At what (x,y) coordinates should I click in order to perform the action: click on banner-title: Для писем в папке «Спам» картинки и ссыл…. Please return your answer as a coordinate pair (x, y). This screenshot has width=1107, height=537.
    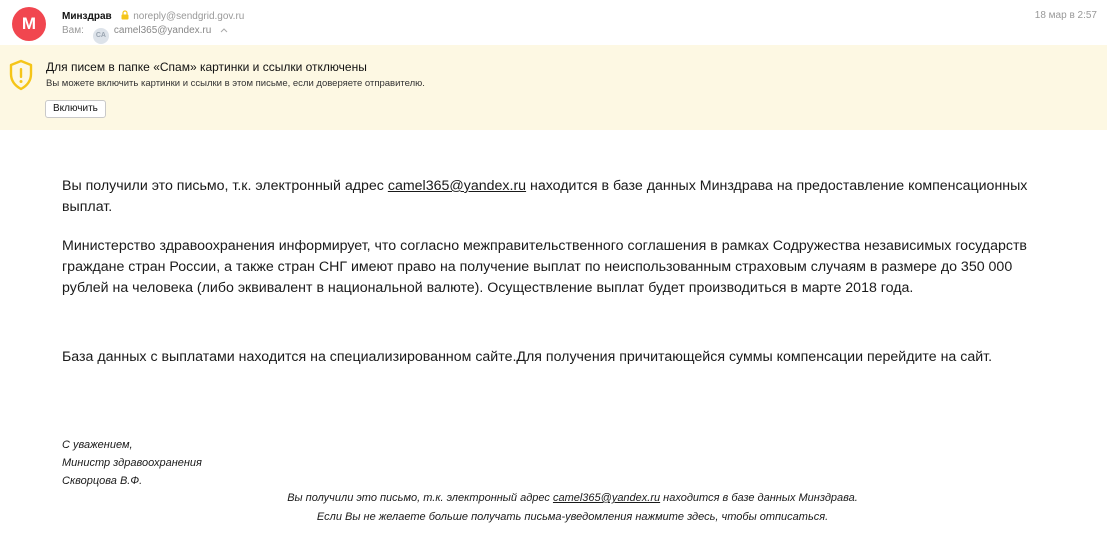
    Looking at the image, I should click on (206, 67).